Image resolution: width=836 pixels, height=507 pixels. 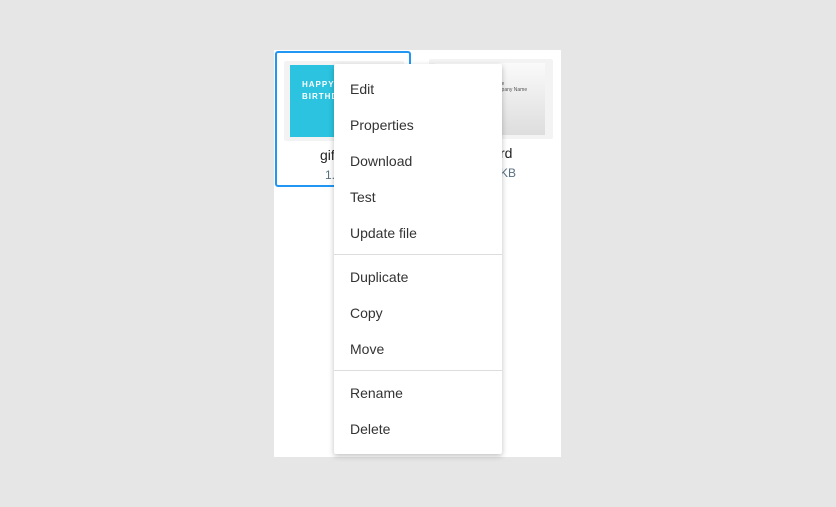 What do you see at coordinates (418, 429) in the screenshot?
I see `menu-item-delete: Delete` at bounding box center [418, 429].